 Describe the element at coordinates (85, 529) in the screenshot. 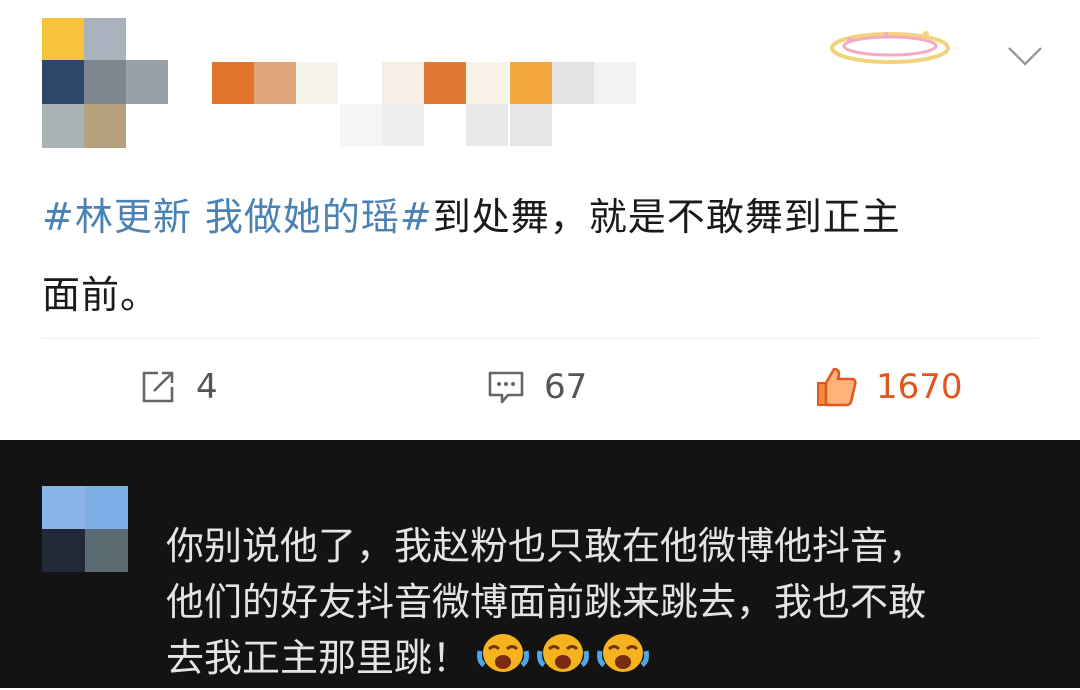

I see `commenter-avatar` at that location.